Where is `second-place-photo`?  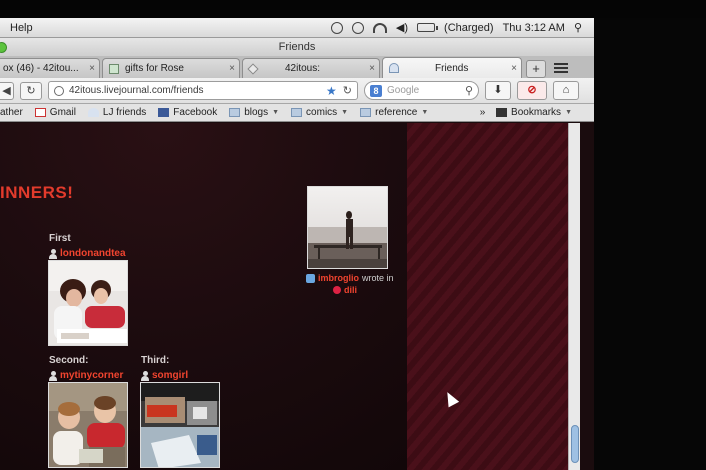 second-place-photo is located at coordinates (88, 425).